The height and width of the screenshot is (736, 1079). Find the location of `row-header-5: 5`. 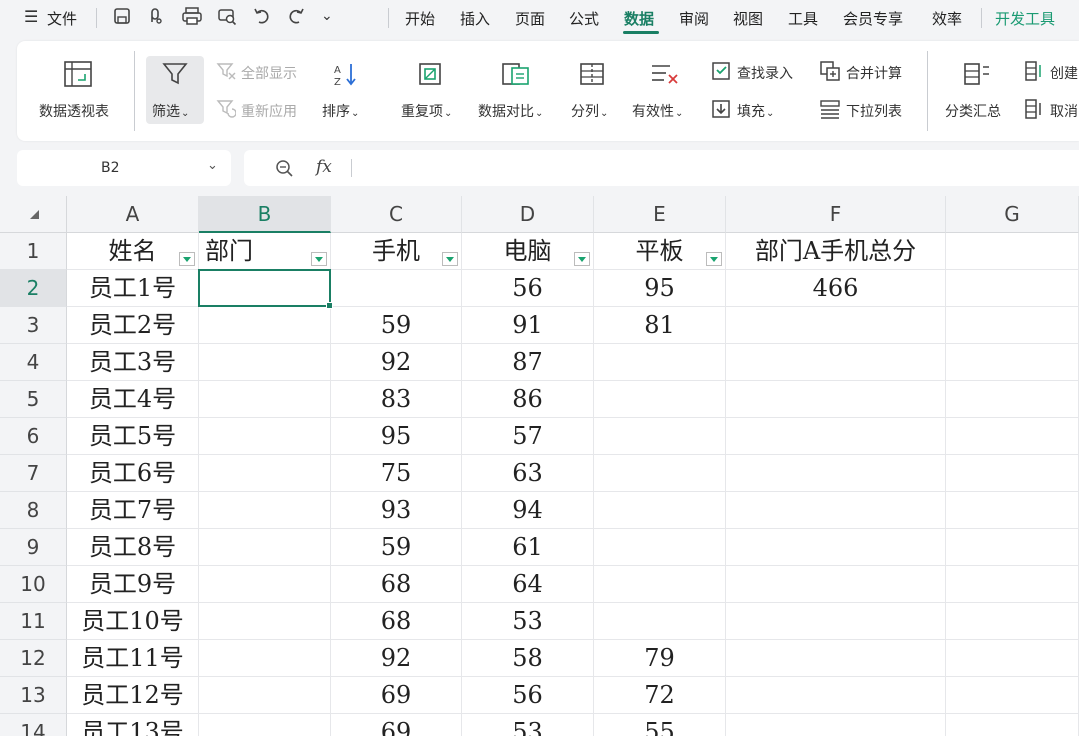

row-header-5: 5 is located at coordinates (33, 399).